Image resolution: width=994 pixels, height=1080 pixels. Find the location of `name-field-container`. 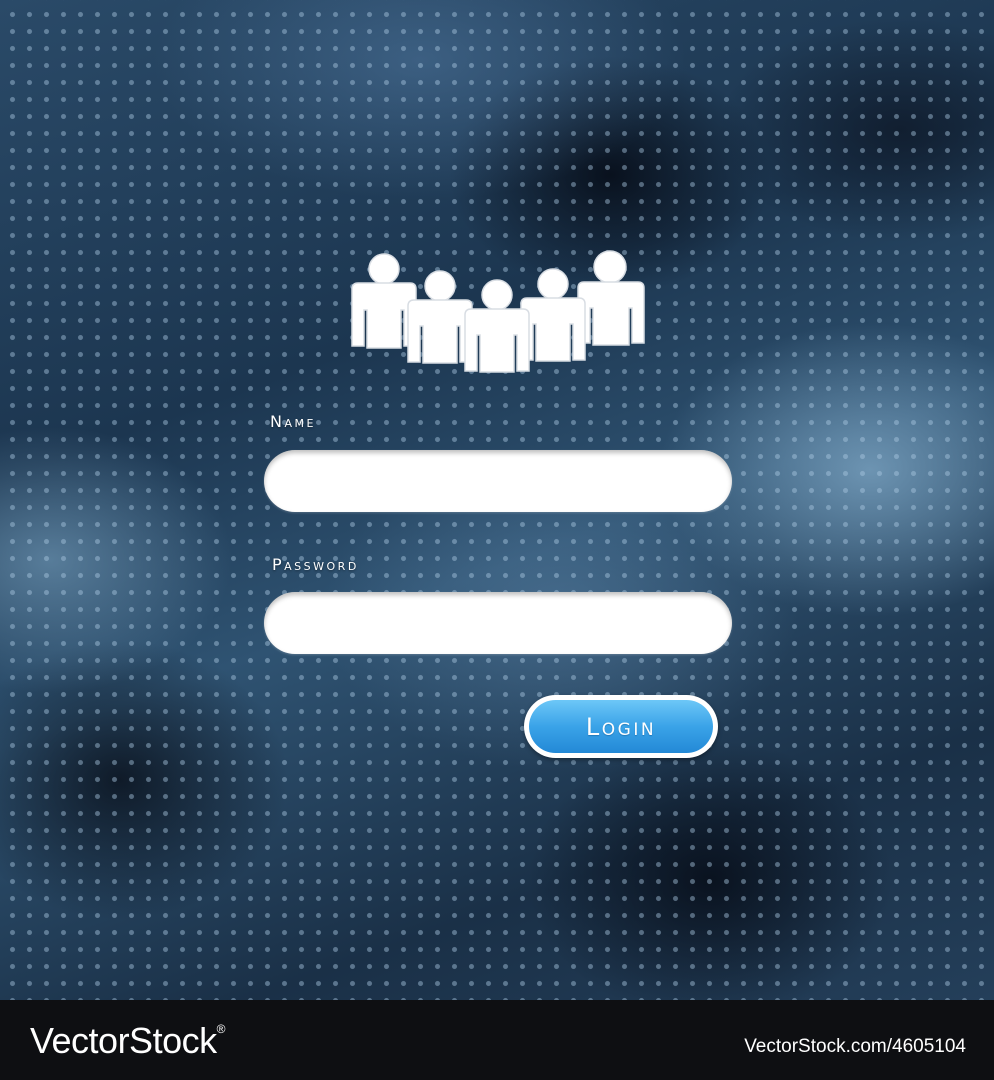

name-field-container is located at coordinates (498, 481).